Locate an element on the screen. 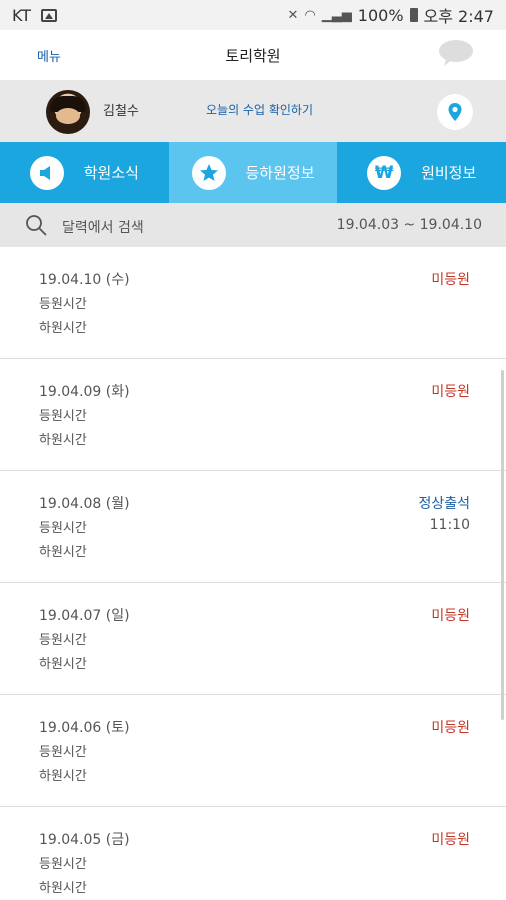 The image size is (506, 900). search-input: 달력에서 검색 is located at coordinates (103, 227).